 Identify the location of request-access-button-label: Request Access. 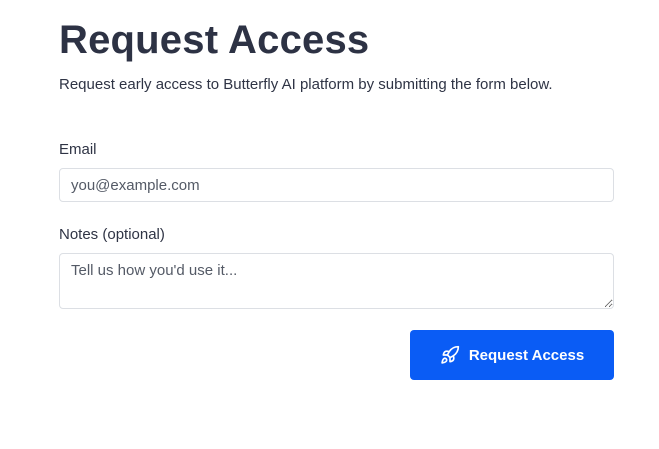
(526, 355).